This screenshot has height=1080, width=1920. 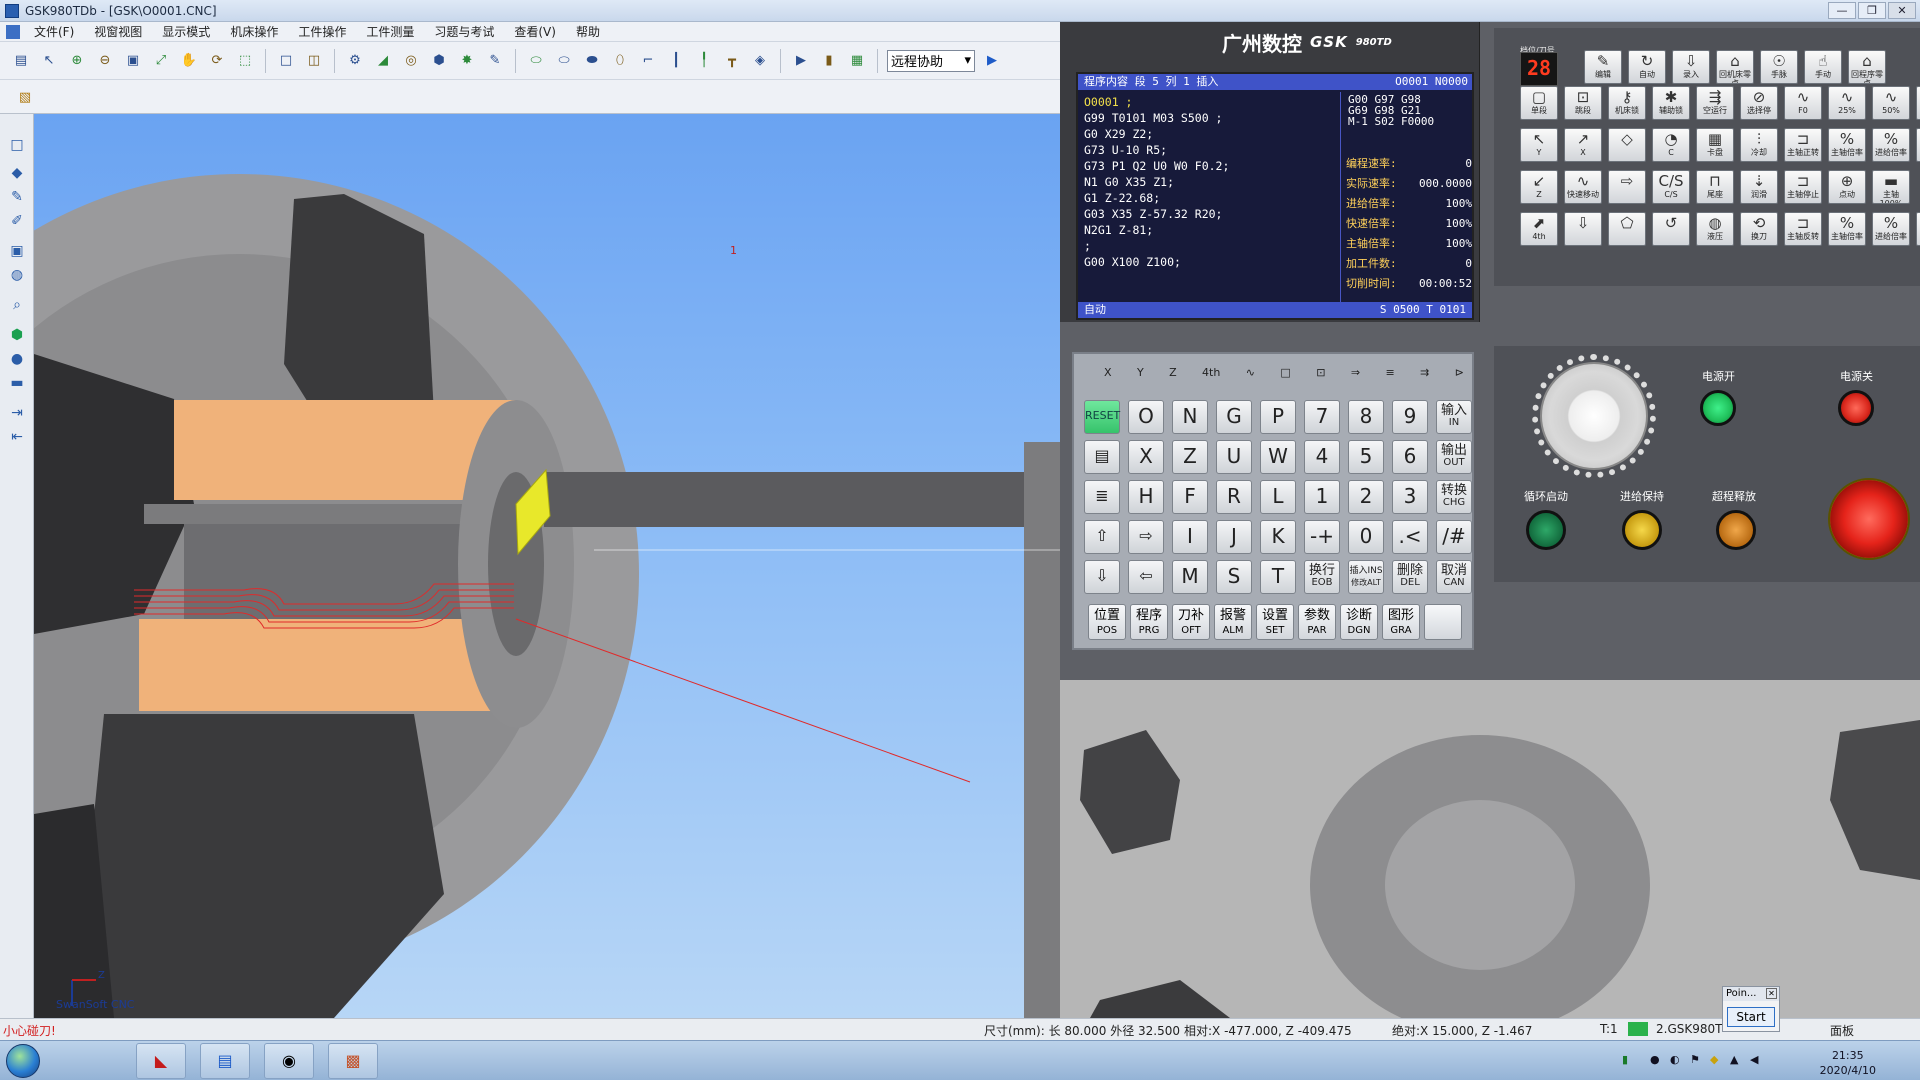 I want to click on machine-button: C/S C/S, so click(x=1671, y=187).